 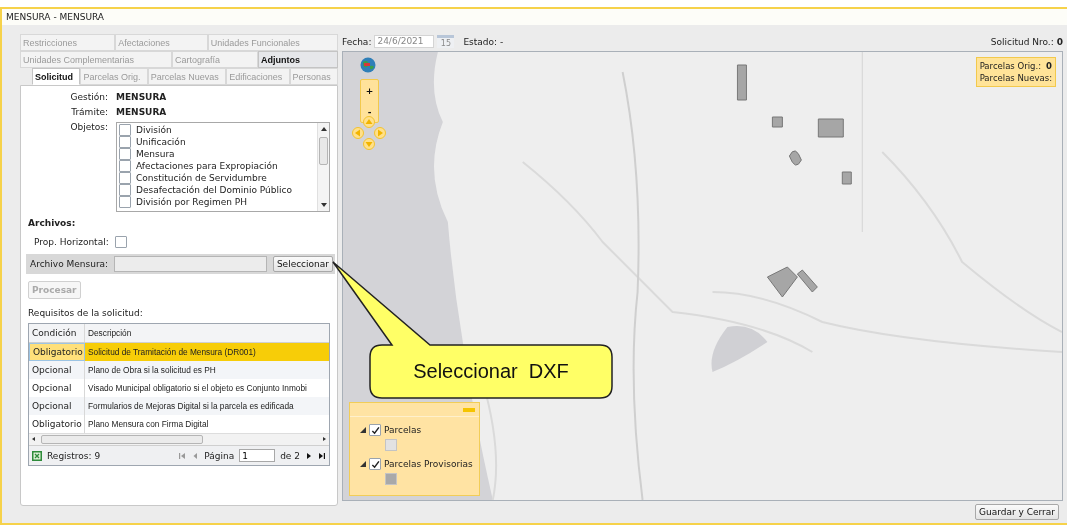 What do you see at coordinates (89, 112) in the screenshot?
I see `field-label: Trámite:` at bounding box center [89, 112].